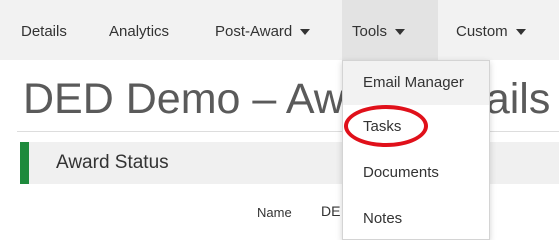 The height and width of the screenshot is (240, 559). I want to click on nav-analytics: Analytics, so click(139, 30).